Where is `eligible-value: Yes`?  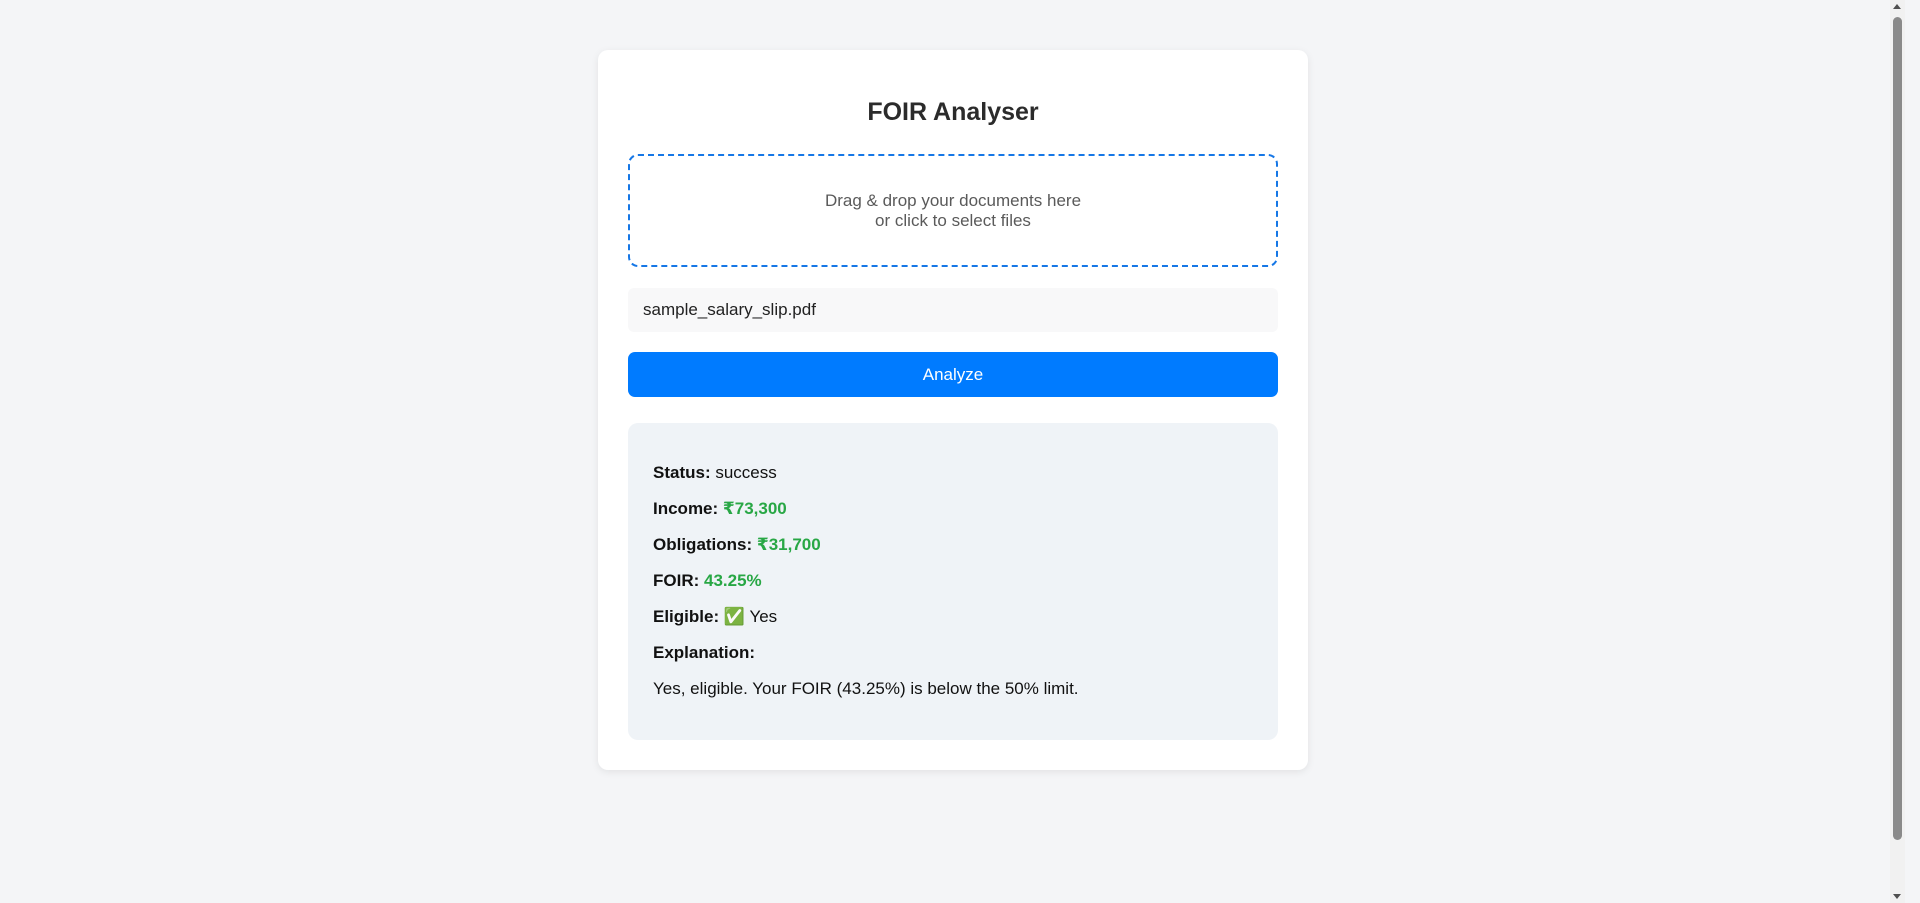 eligible-value: Yes is located at coordinates (763, 616).